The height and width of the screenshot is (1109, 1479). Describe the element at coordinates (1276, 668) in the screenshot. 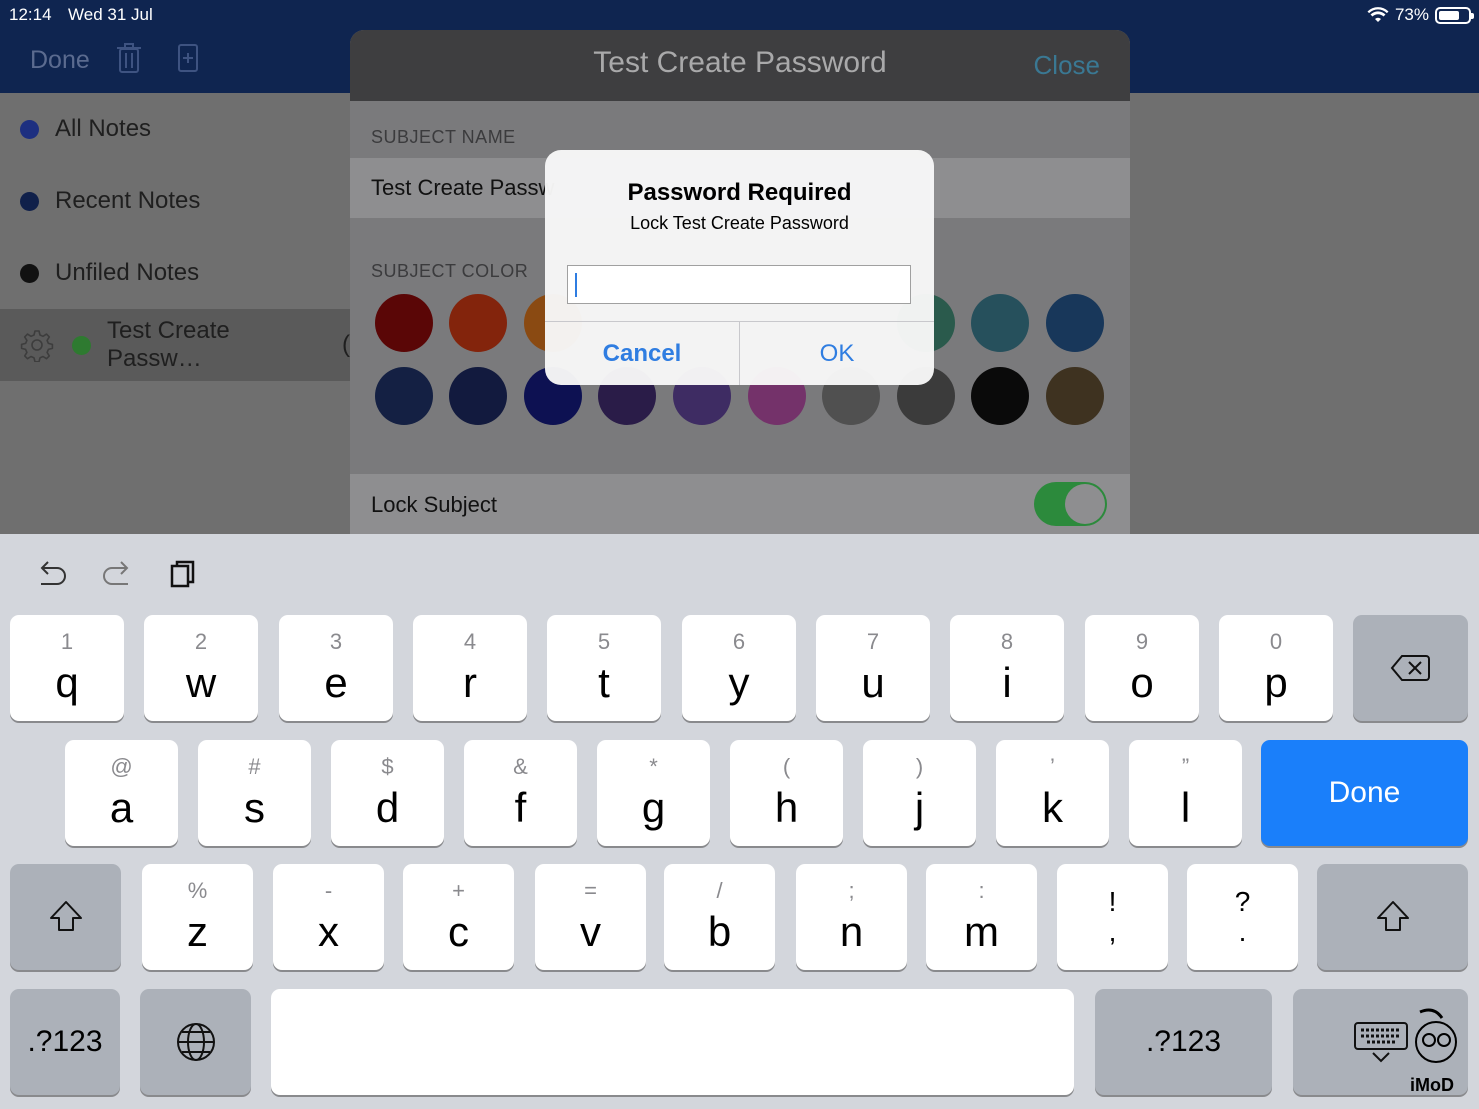

I see `key-p: 0p` at that location.